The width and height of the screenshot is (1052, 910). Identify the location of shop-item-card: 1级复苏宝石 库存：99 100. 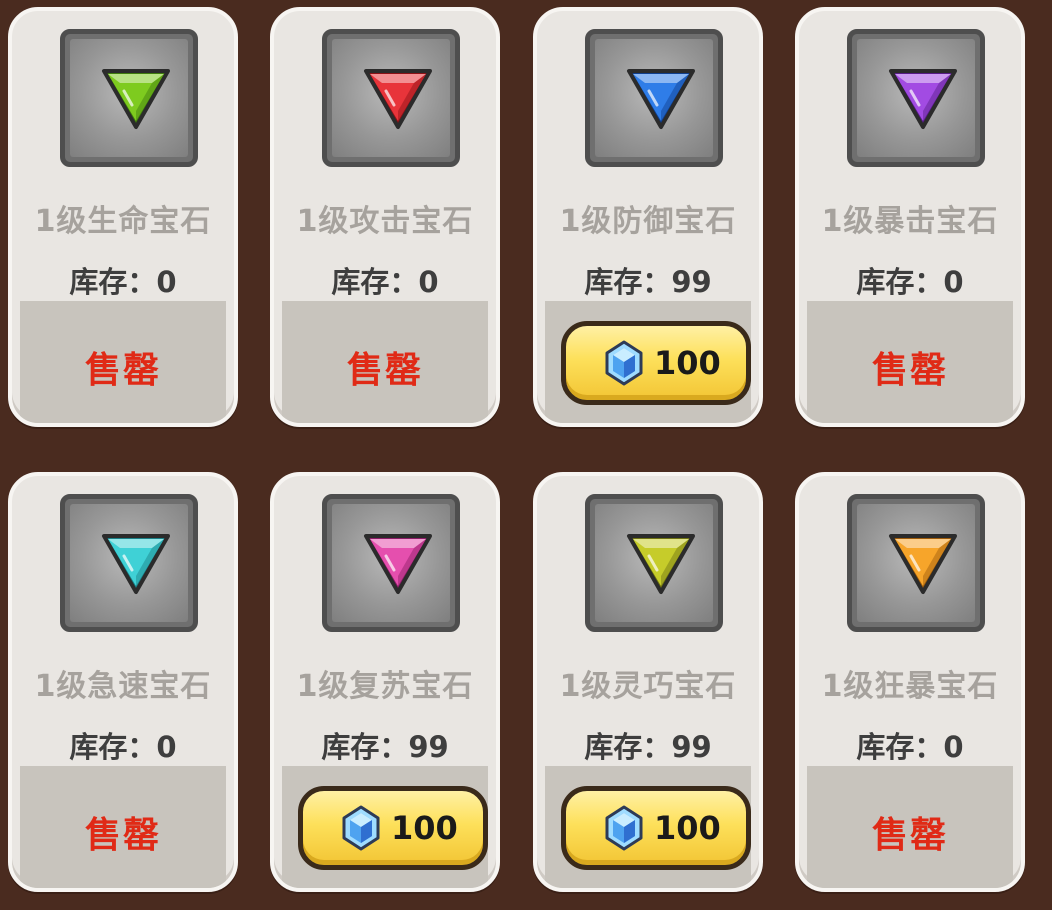
(385, 682).